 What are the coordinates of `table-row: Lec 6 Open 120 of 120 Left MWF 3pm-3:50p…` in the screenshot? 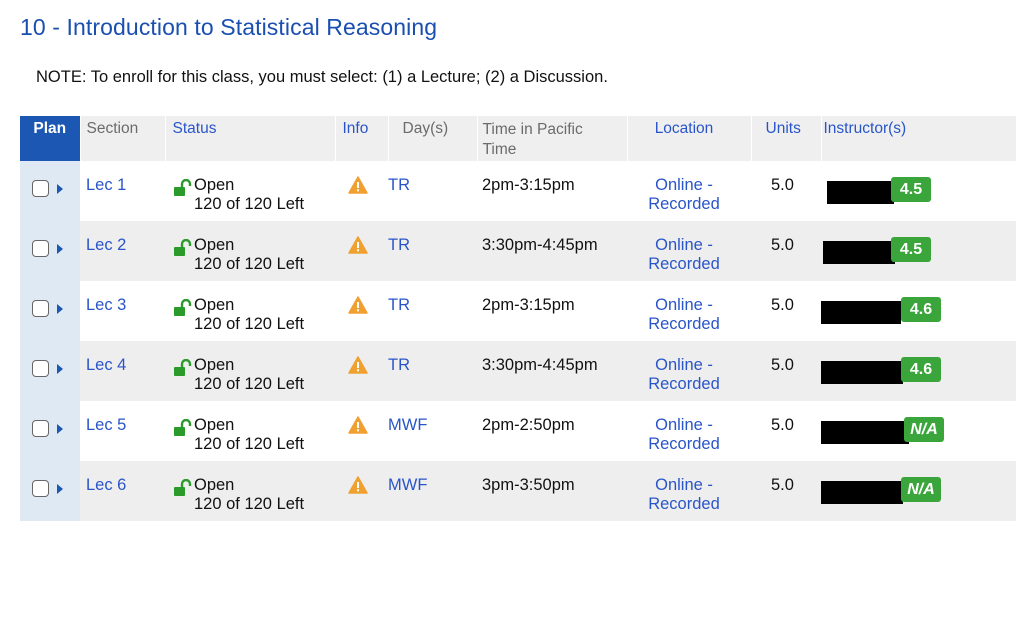 It's located at (518, 491).